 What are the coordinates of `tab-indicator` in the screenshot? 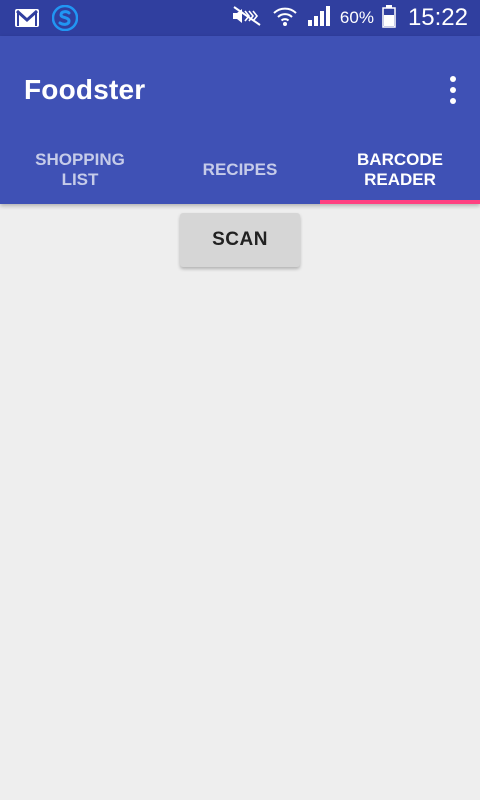 It's located at (400, 202).